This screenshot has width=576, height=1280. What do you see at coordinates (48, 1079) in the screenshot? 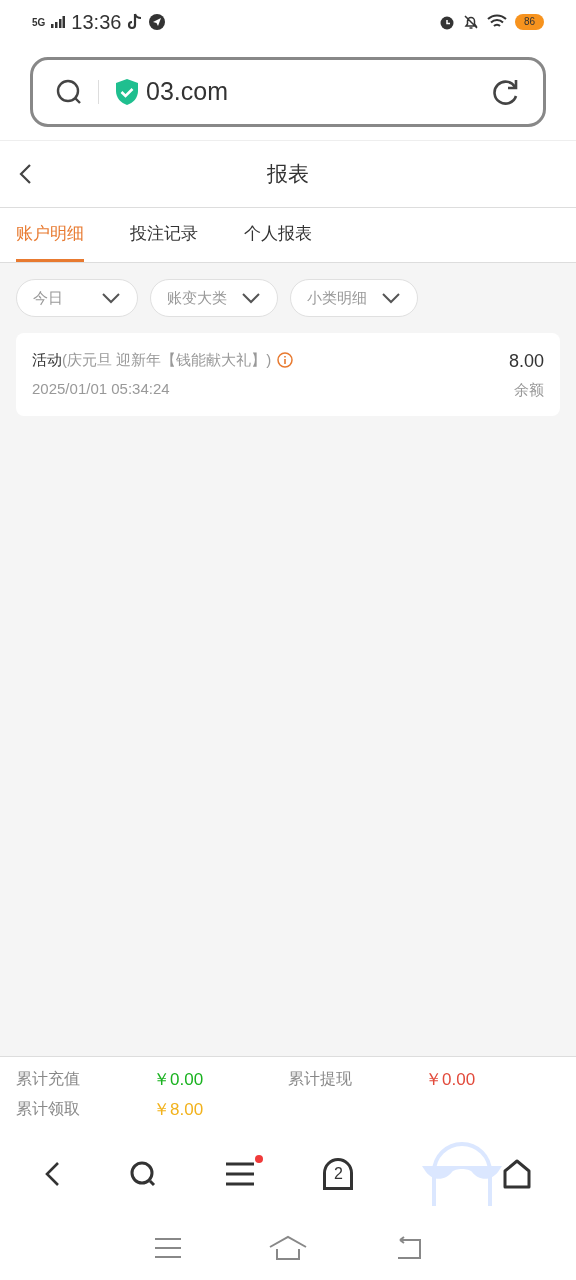
I see `summary-label: 累计充值` at bounding box center [48, 1079].